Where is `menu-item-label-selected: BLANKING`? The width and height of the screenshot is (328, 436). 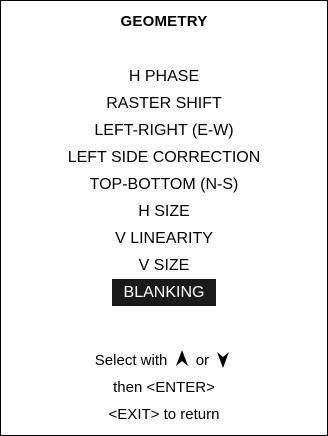
menu-item-label-selected: BLANKING is located at coordinates (164, 292).